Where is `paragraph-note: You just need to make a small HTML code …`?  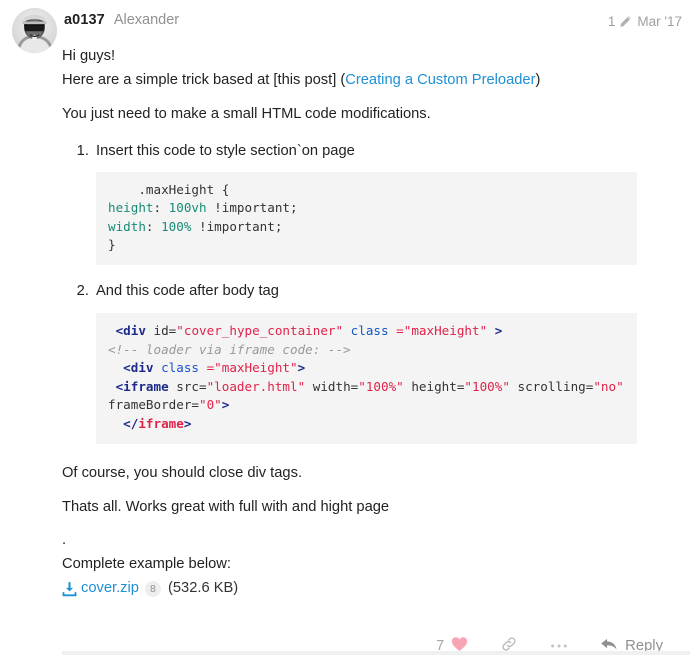 paragraph-note: You just need to make a small HTML code … is located at coordinates (246, 113).